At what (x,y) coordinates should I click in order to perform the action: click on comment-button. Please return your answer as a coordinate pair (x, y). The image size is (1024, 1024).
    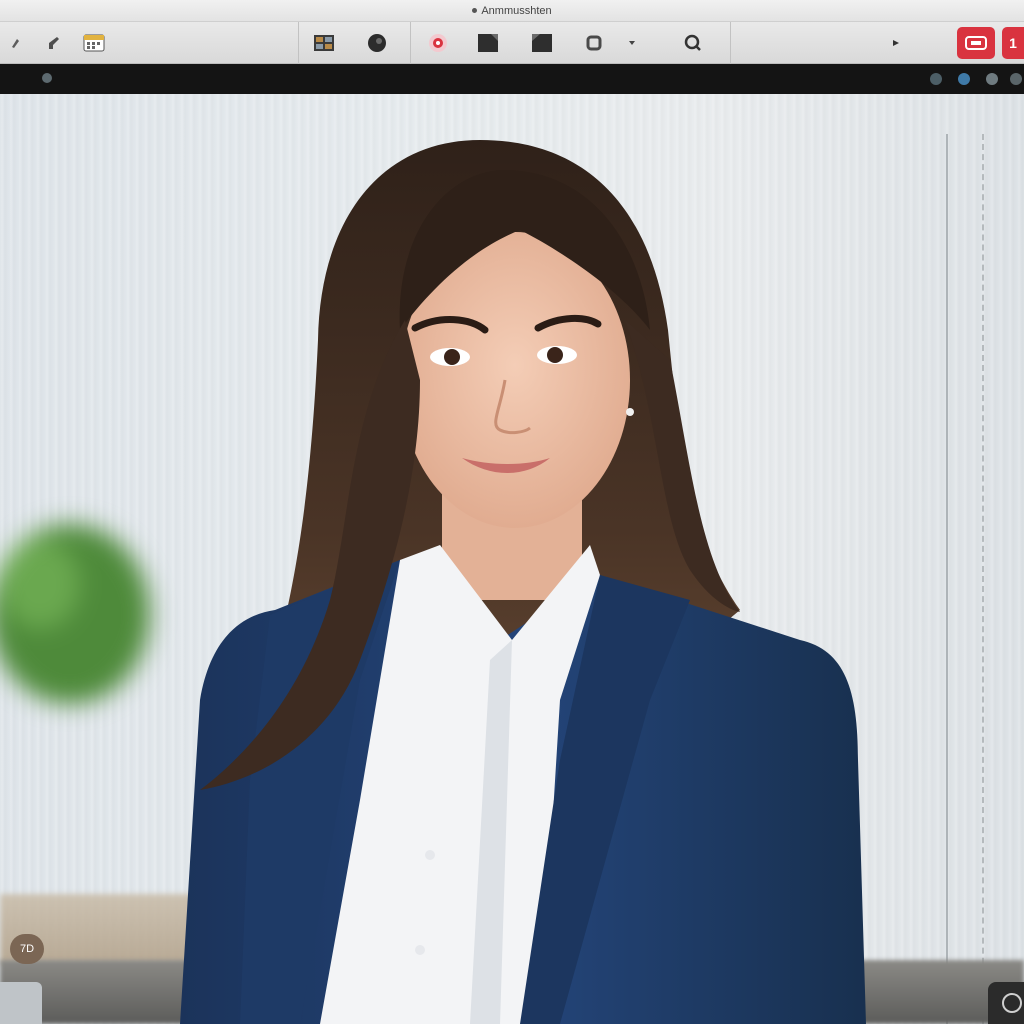
    Looking at the image, I should click on (976, 43).